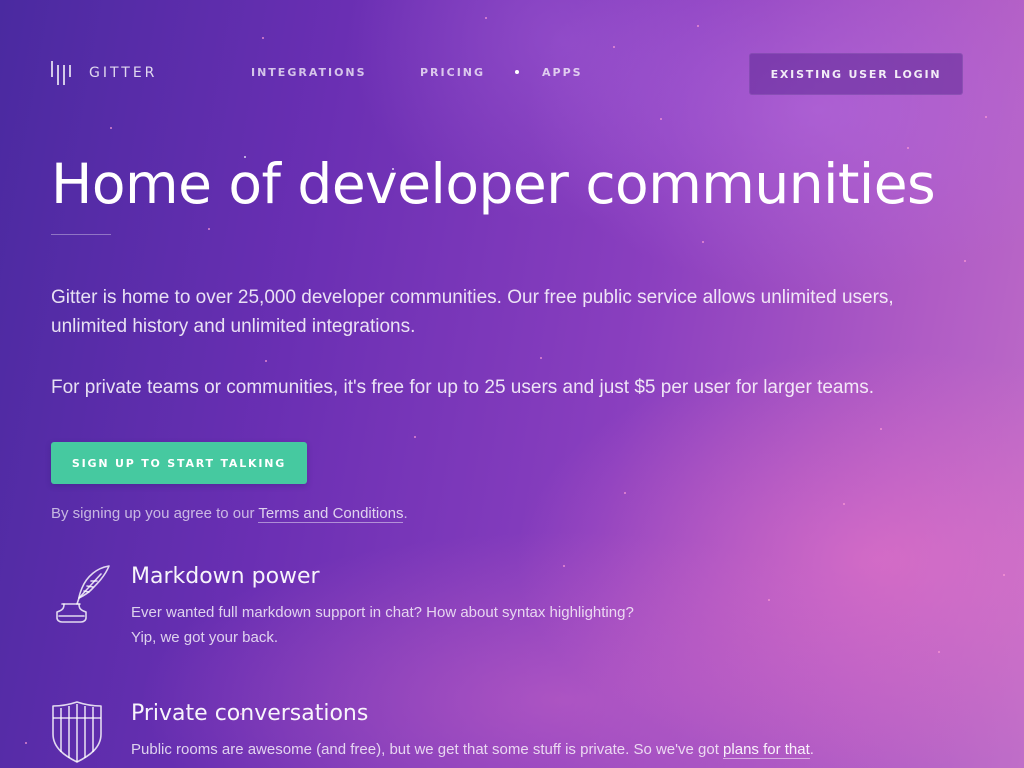 This screenshot has width=1024, height=768. Describe the element at coordinates (452, 72) in the screenshot. I see `nav-pricing: PRICING` at that location.